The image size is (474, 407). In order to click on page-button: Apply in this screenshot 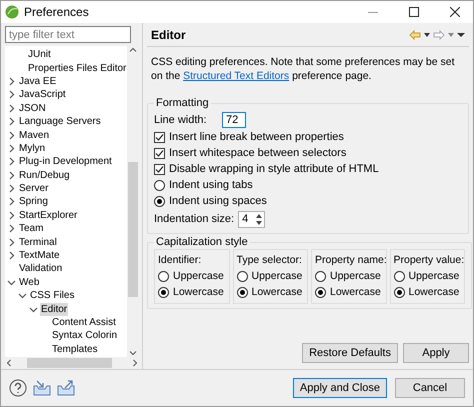, I will do `click(436, 353)`.